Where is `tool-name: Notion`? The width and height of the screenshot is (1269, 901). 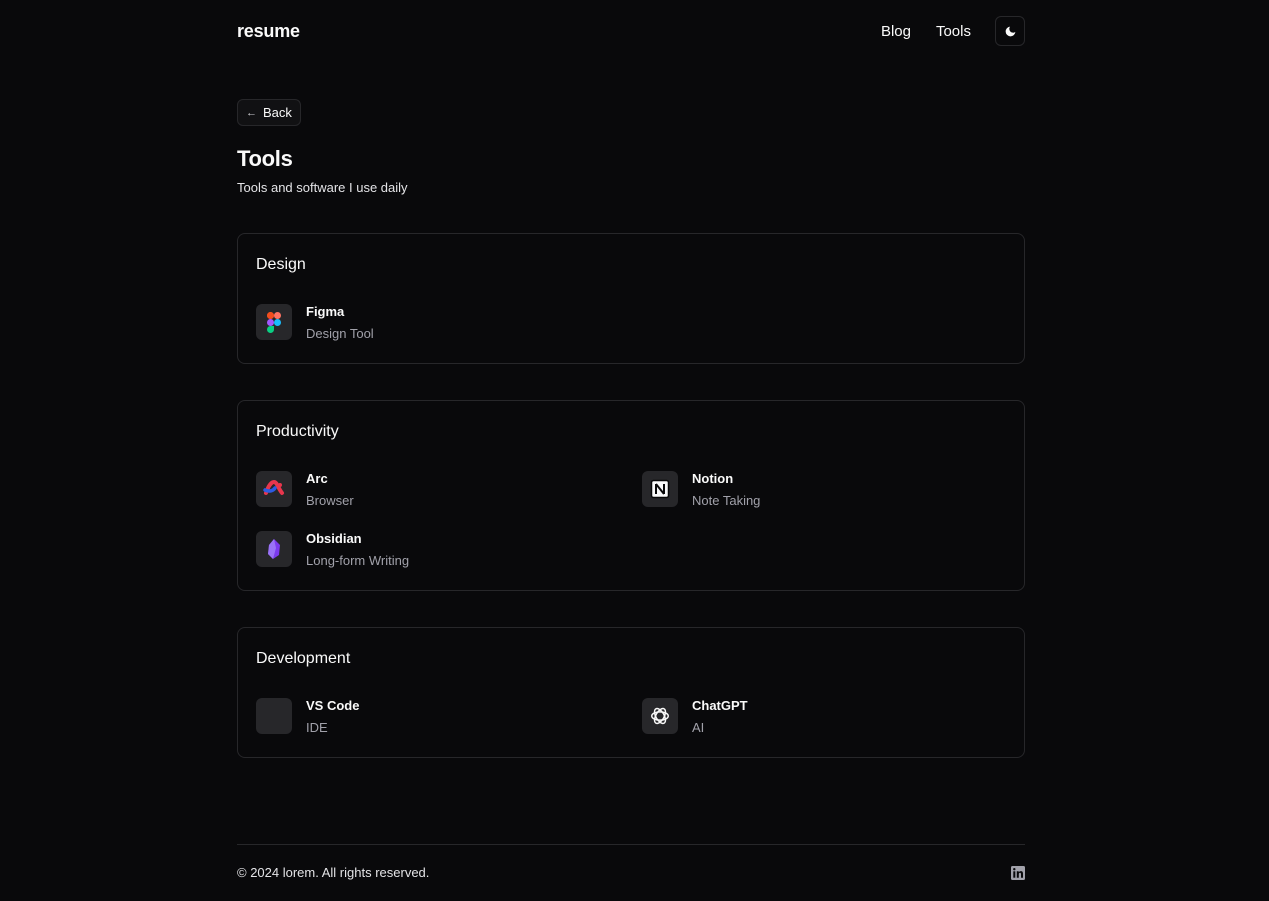
tool-name: Notion is located at coordinates (713, 478).